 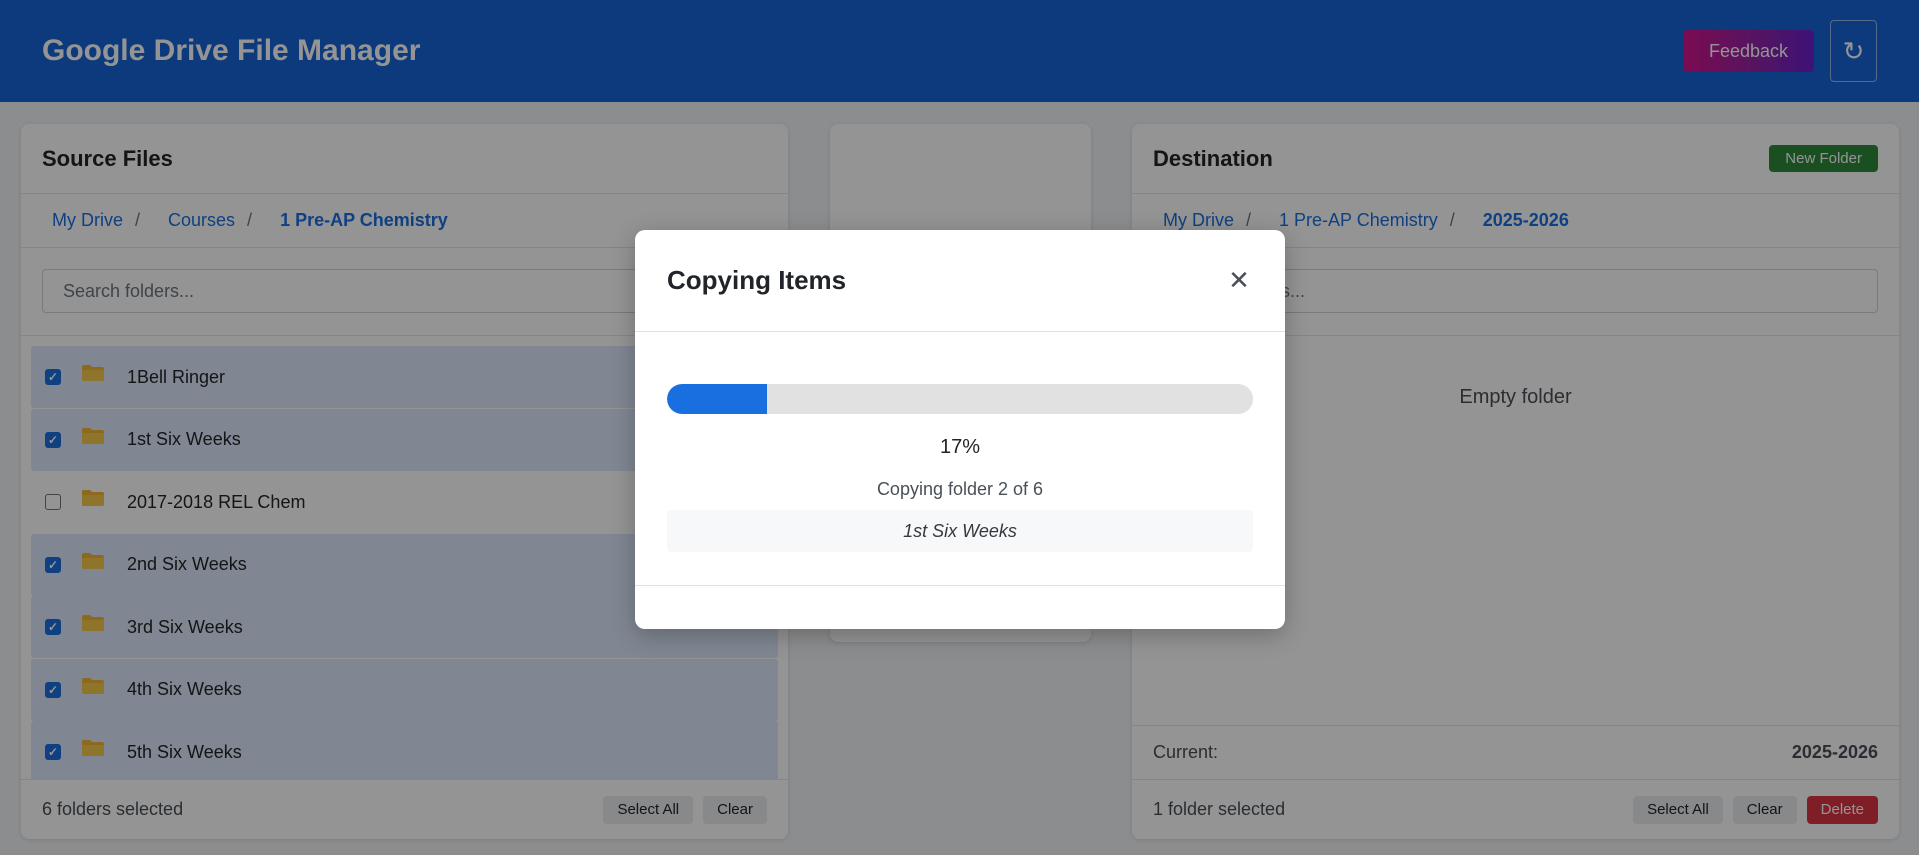 I want to click on modal-close-button: ✕, so click(x=1239, y=280).